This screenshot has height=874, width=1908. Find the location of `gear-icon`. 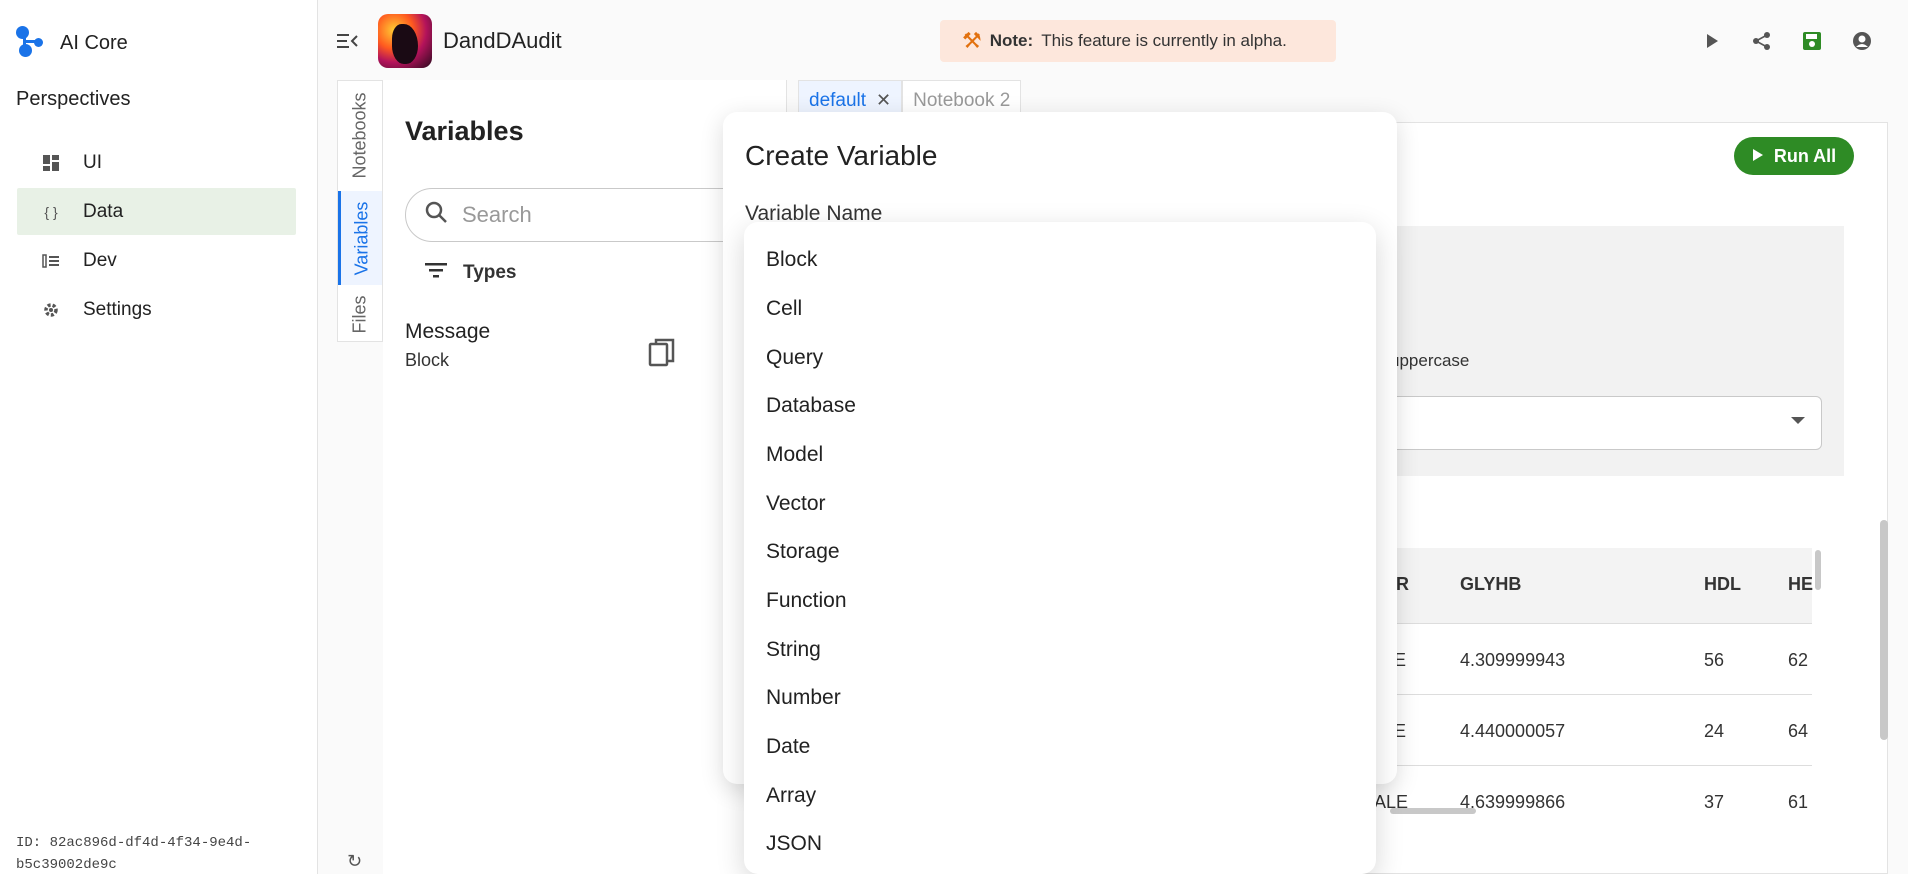

gear-icon is located at coordinates (51, 310).